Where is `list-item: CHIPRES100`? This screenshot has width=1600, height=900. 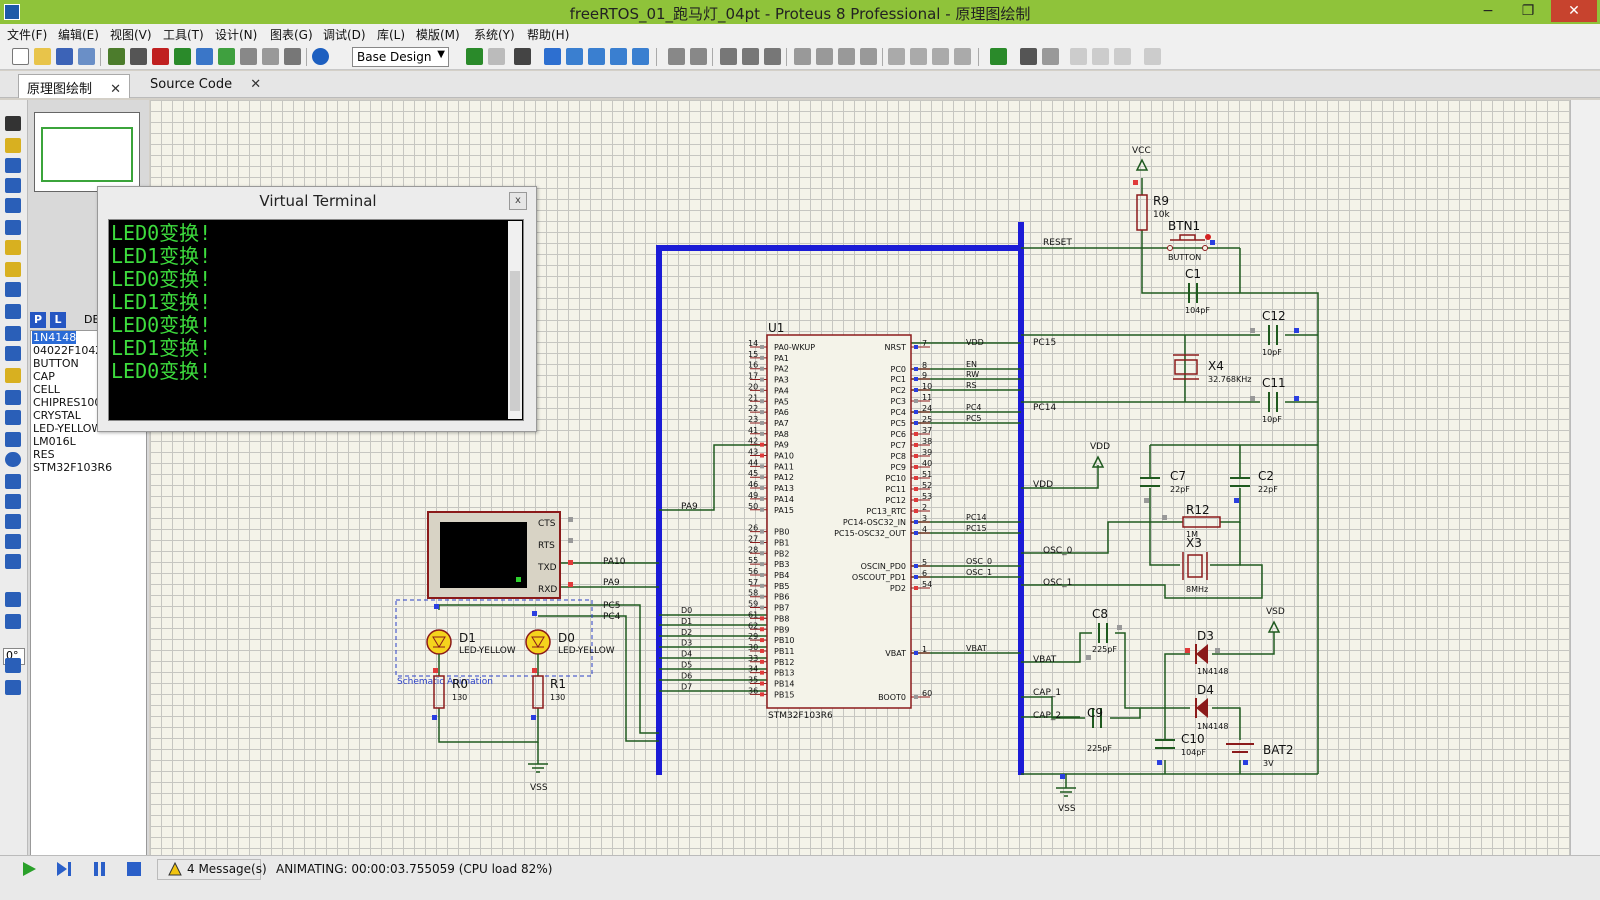 list-item: CHIPRES100 is located at coordinates (66, 402).